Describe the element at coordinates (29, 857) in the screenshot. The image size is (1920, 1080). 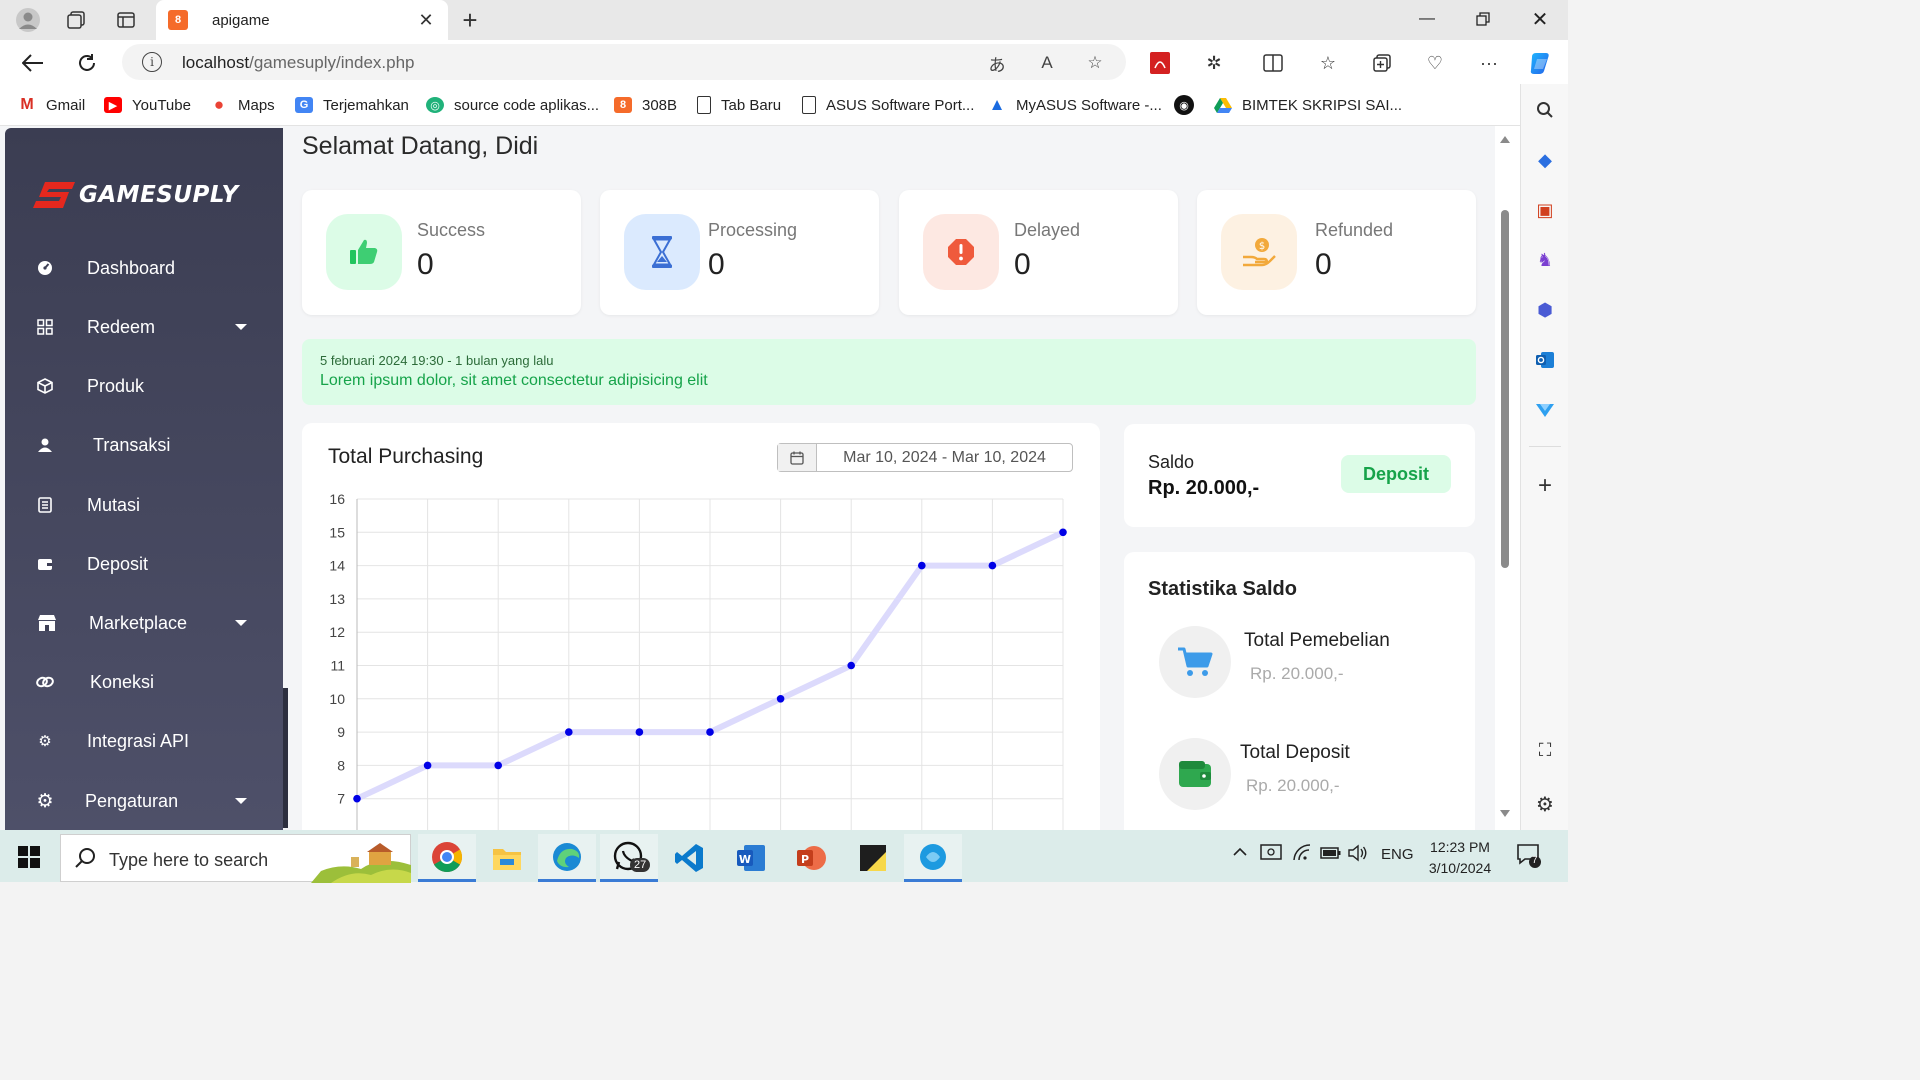
I see `windows-start-icon` at that location.